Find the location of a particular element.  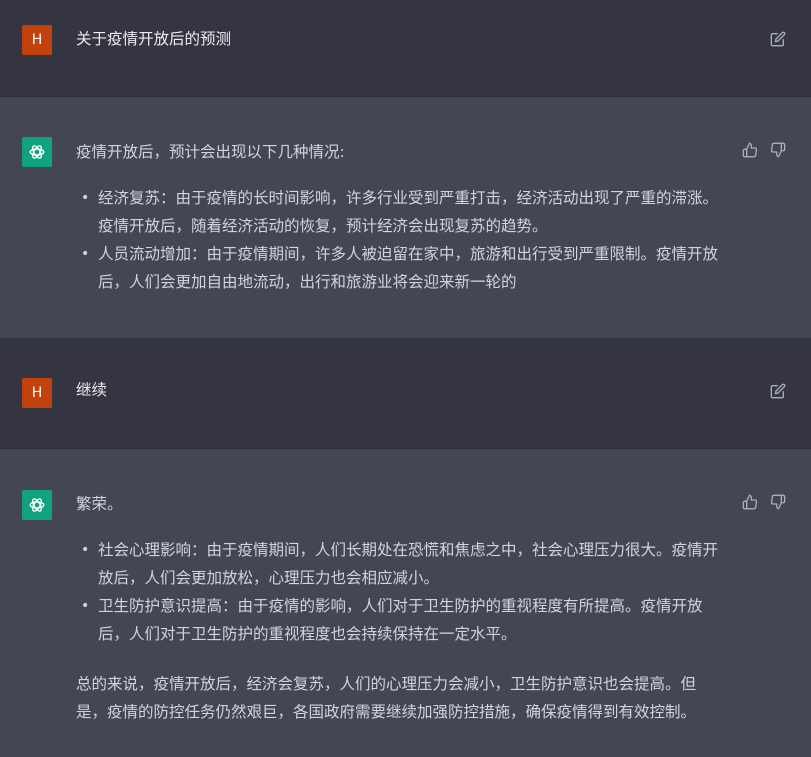

user-message: H 继续 is located at coordinates (405, 393).